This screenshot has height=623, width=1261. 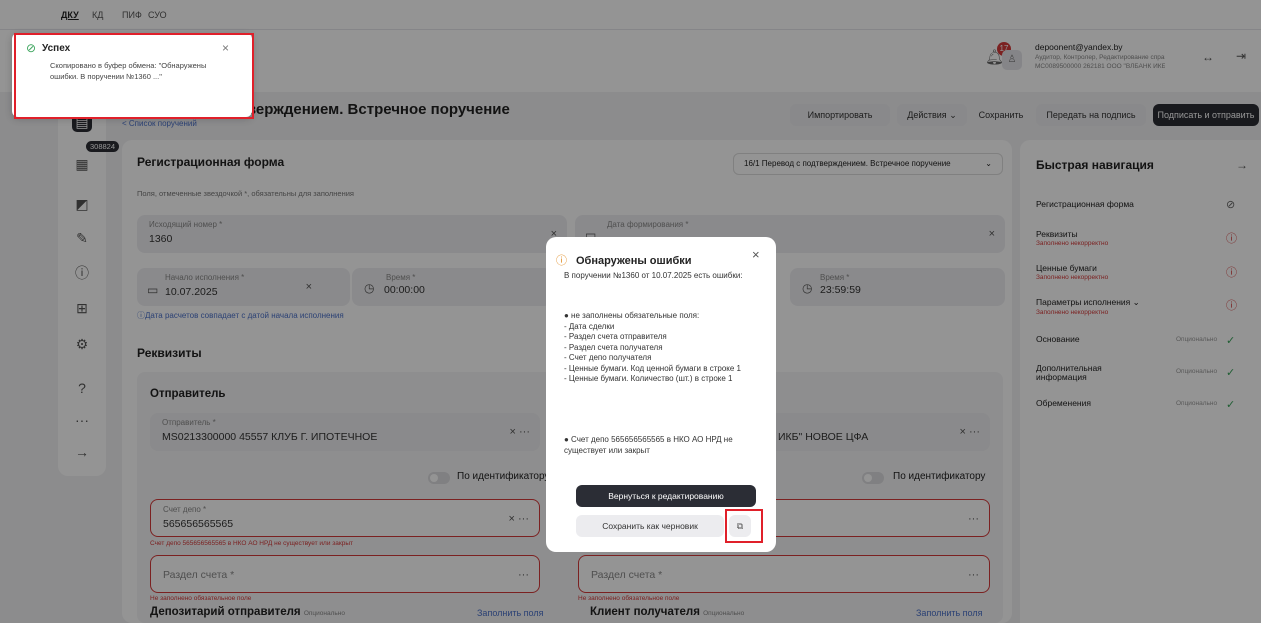 What do you see at coordinates (561, 261) in the screenshot?
I see `warning-icon: ⓘ` at bounding box center [561, 261].